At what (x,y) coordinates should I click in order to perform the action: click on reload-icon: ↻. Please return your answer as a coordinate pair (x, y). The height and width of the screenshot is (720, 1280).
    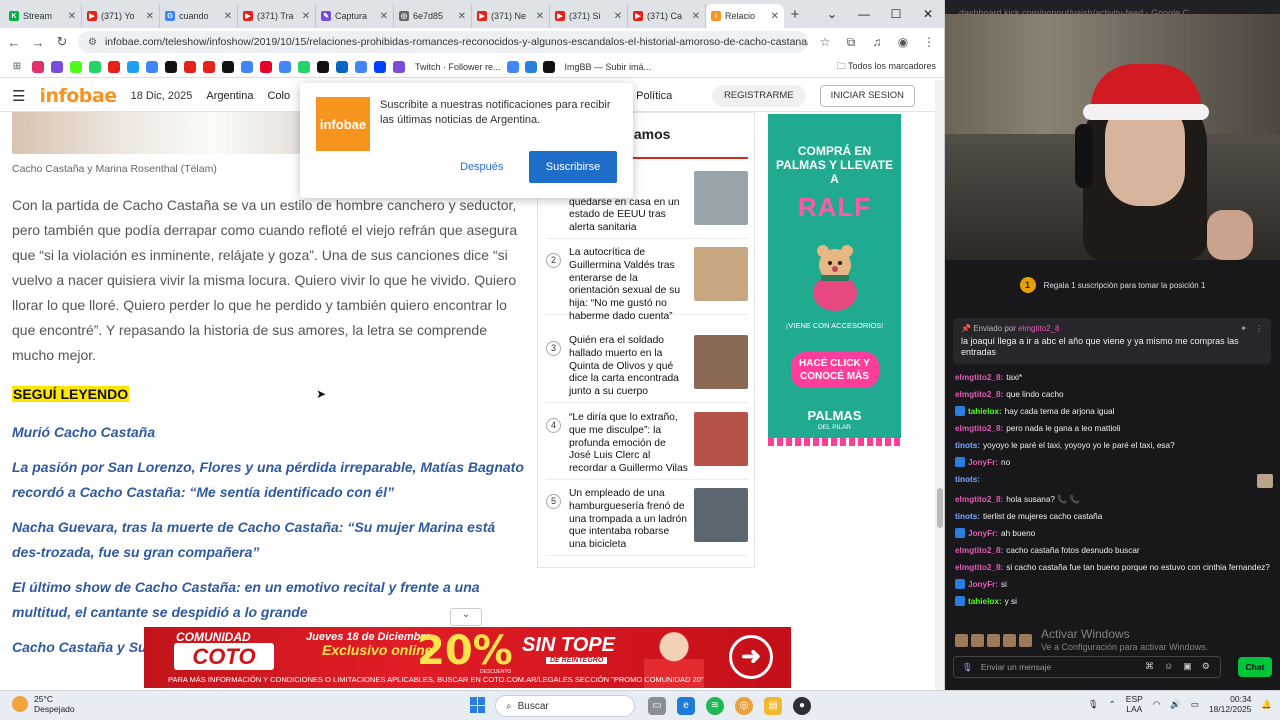
    Looking at the image, I should click on (62, 42).